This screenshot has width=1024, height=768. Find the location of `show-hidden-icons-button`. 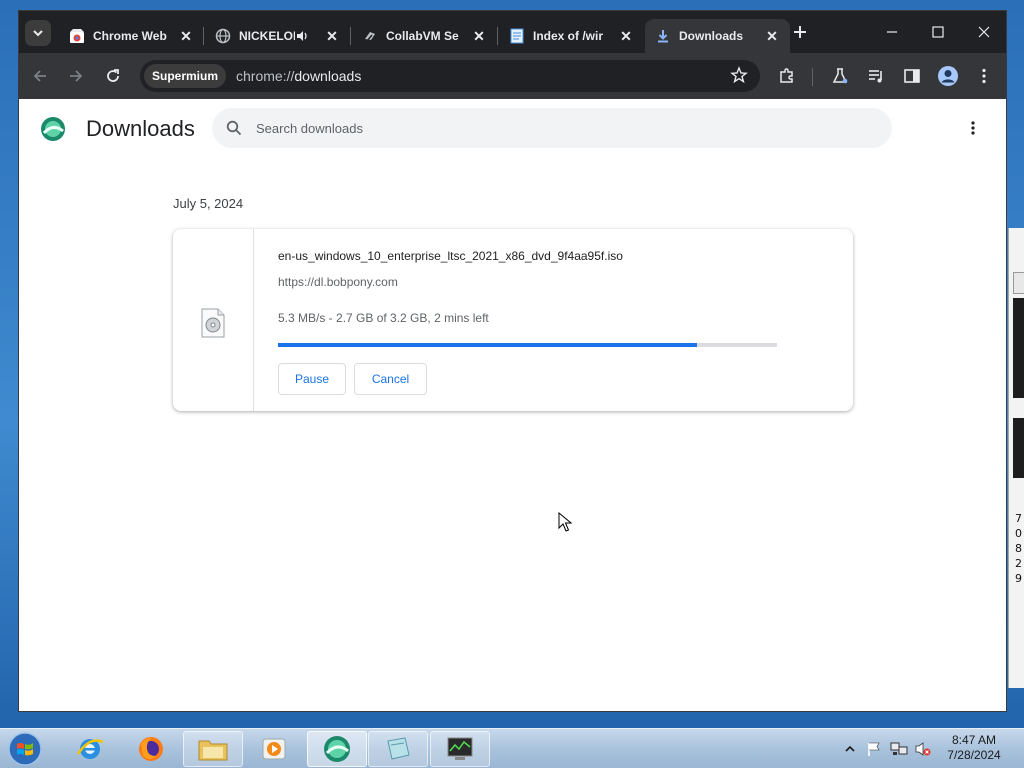

show-hidden-icons-button is located at coordinates (850, 749).